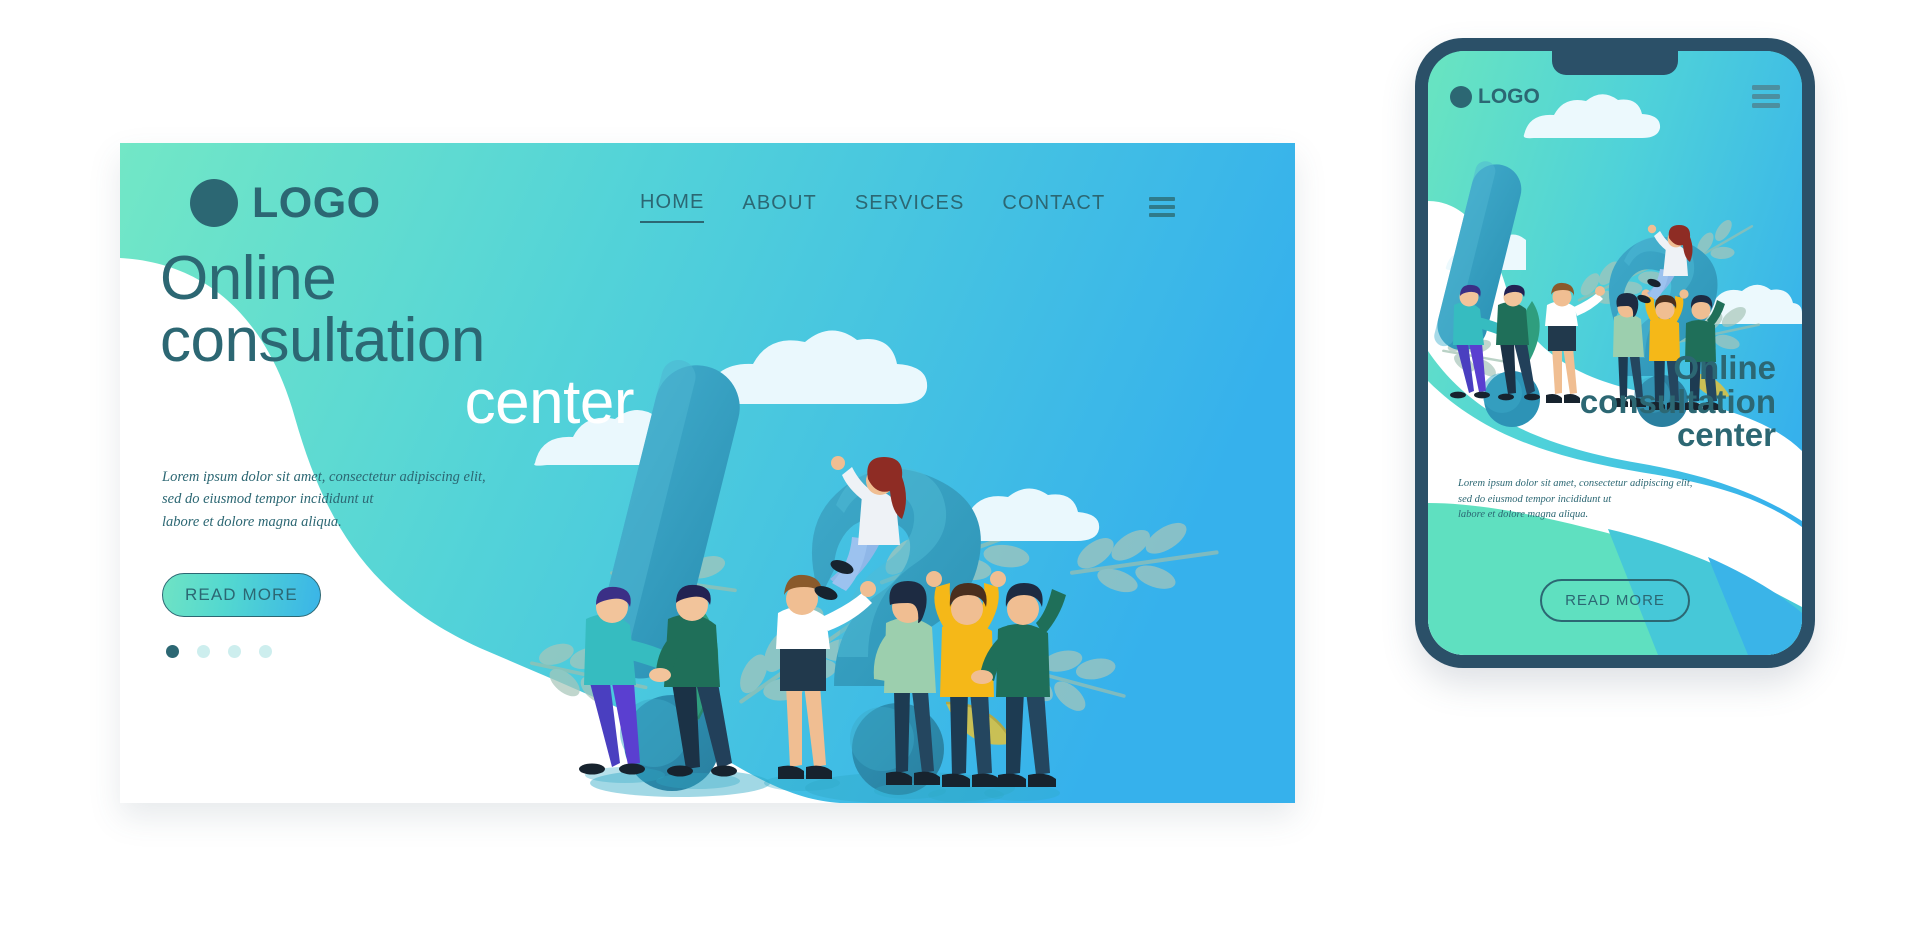 The width and height of the screenshot is (1920, 928). What do you see at coordinates (549, 402) in the screenshot?
I see `headline-line-3: center` at bounding box center [549, 402].